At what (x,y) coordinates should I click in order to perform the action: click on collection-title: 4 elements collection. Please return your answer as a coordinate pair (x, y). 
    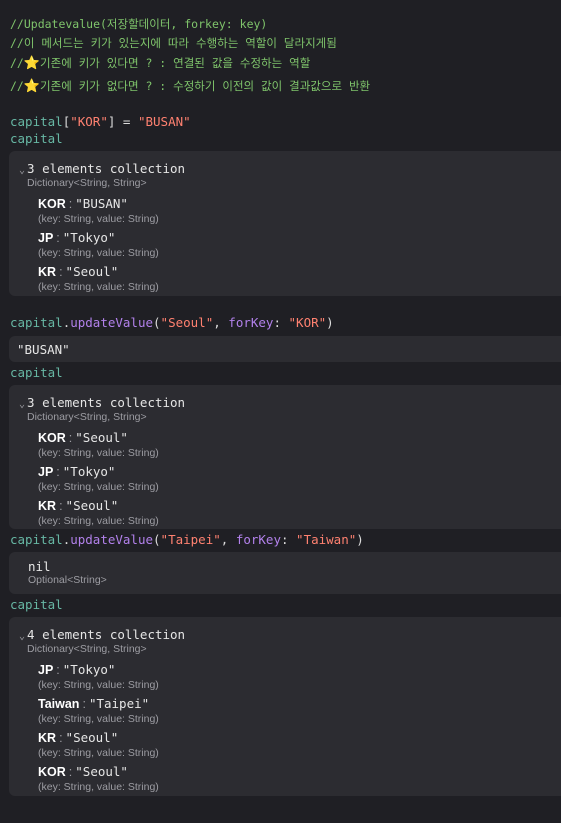
    Looking at the image, I should click on (106, 634).